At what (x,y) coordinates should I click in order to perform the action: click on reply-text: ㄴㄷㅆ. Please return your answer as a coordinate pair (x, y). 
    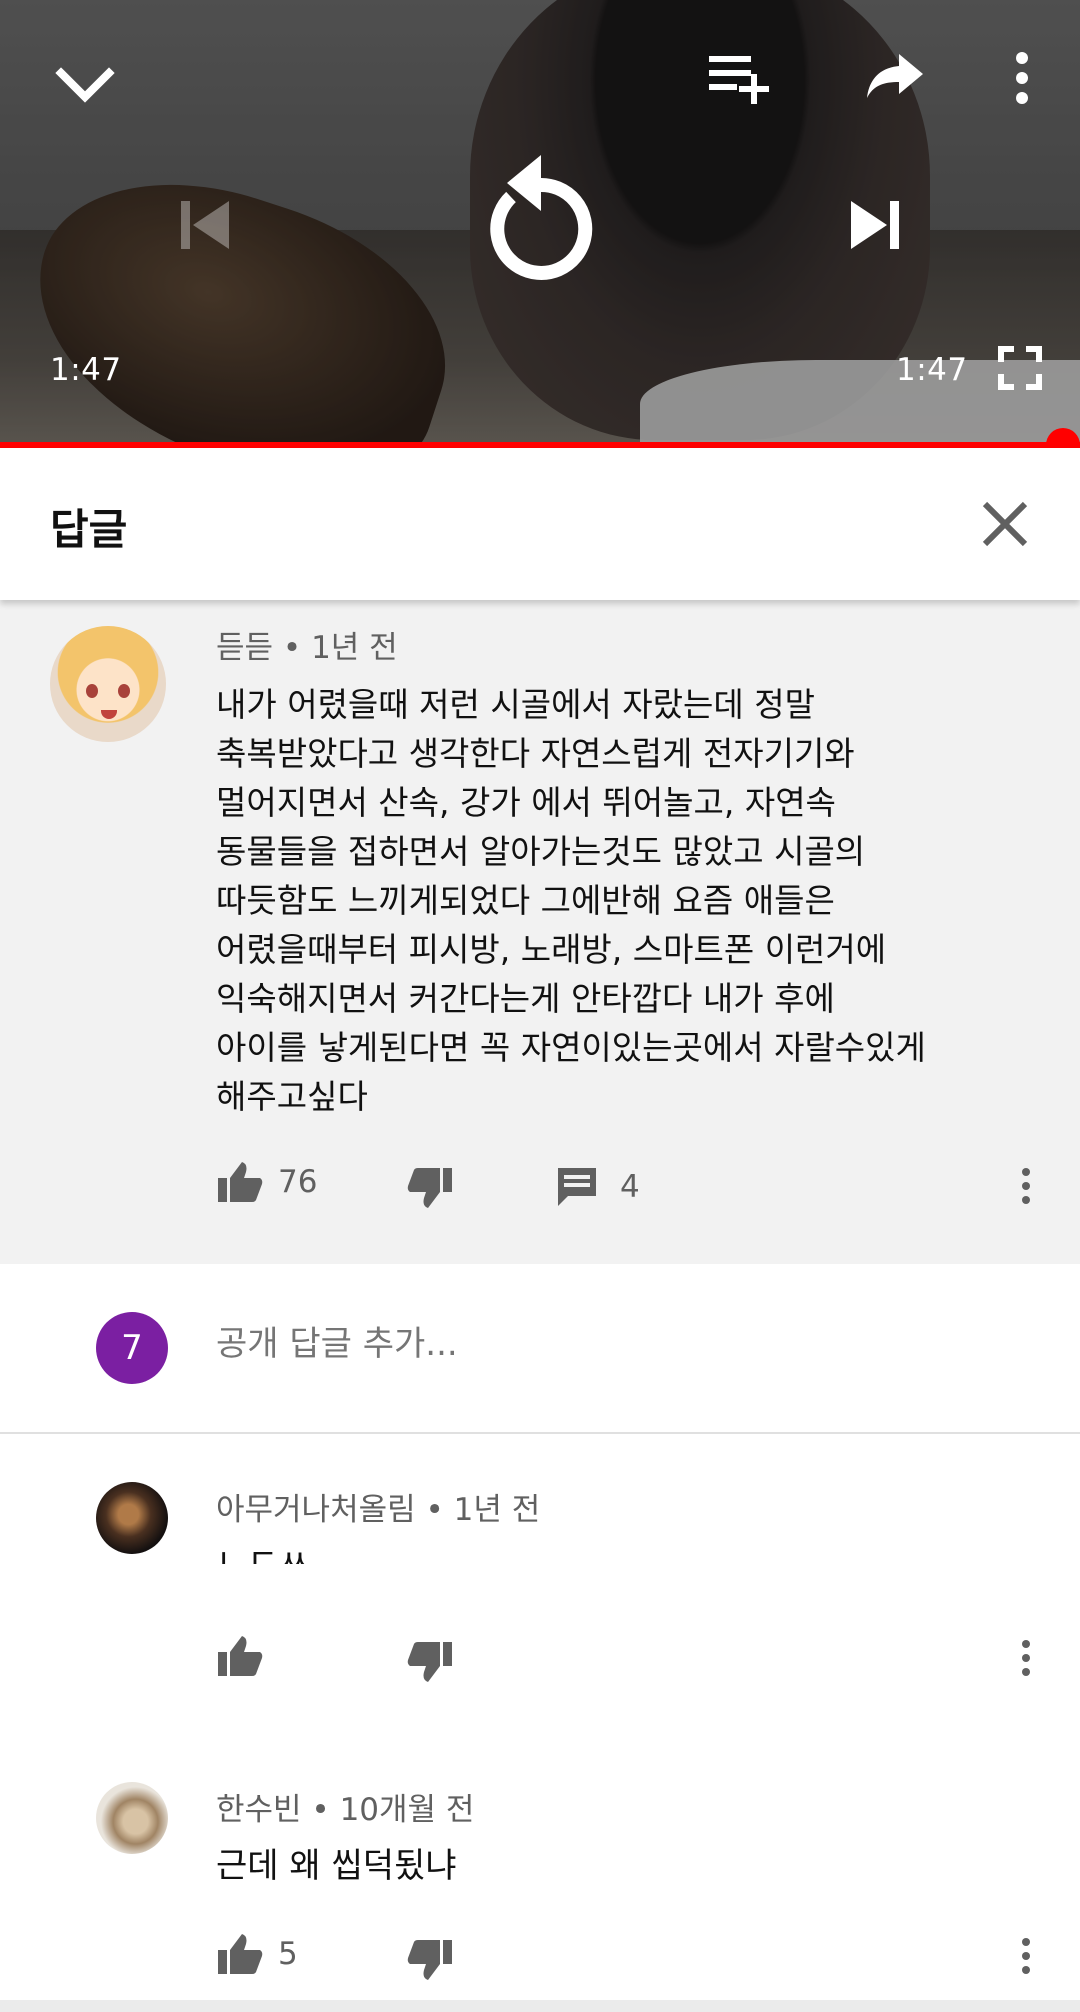
    Looking at the image, I should click on (263, 1553).